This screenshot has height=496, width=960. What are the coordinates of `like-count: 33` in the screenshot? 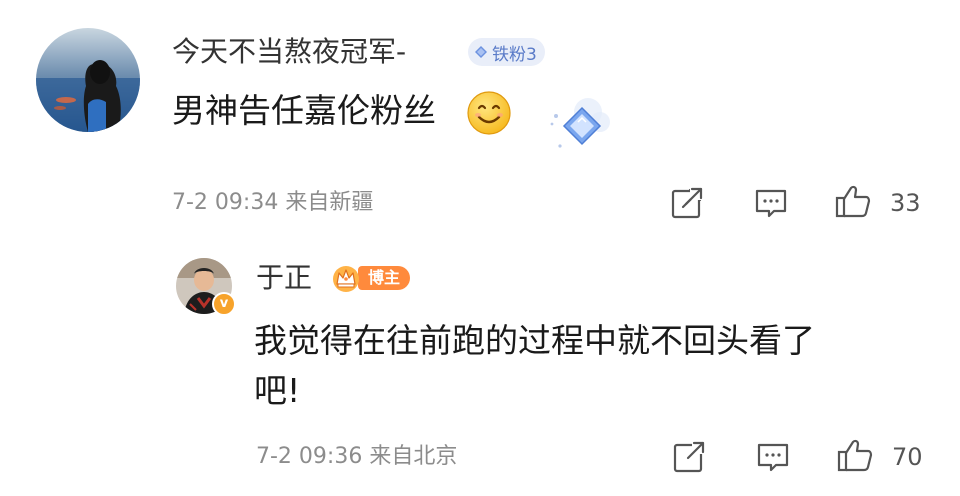 It's located at (905, 203).